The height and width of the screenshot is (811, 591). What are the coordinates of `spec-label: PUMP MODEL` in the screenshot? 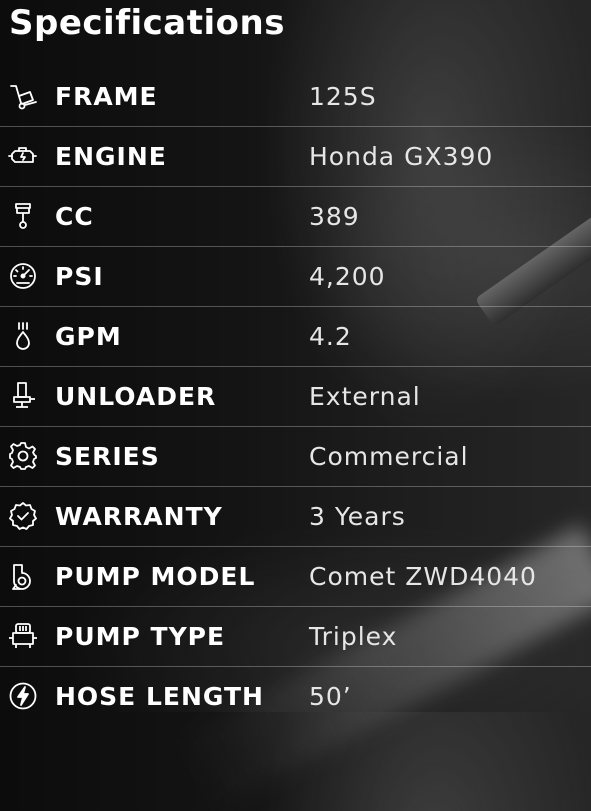 It's located at (155, 576).